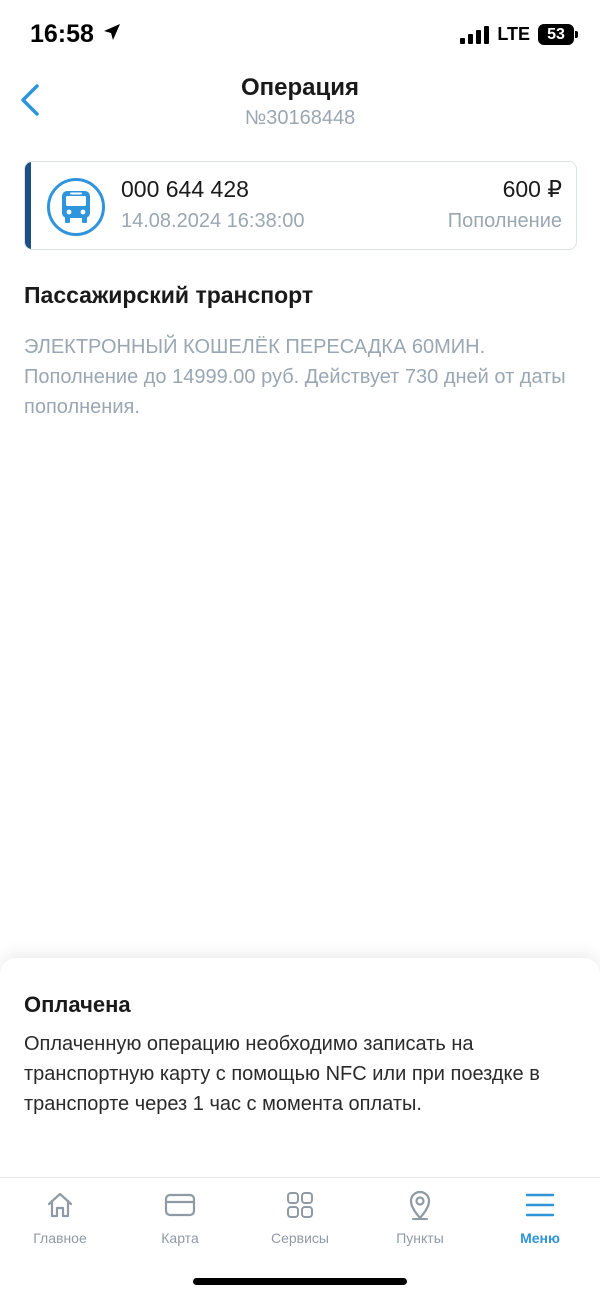  Describe the element at coordinates (300, 35) in the screenshot. I see `status-bar: 16:58 LTE 53` at that location.